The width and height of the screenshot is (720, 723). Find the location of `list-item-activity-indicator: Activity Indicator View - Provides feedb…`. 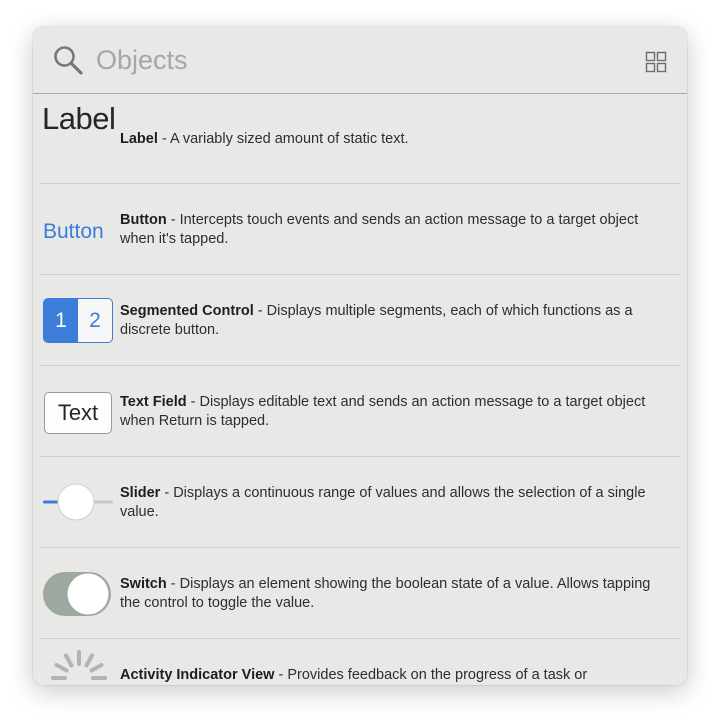

list-item-activity-indicator: Activity Indicator View - Provides feedb… is located at coordinates (360, 662).